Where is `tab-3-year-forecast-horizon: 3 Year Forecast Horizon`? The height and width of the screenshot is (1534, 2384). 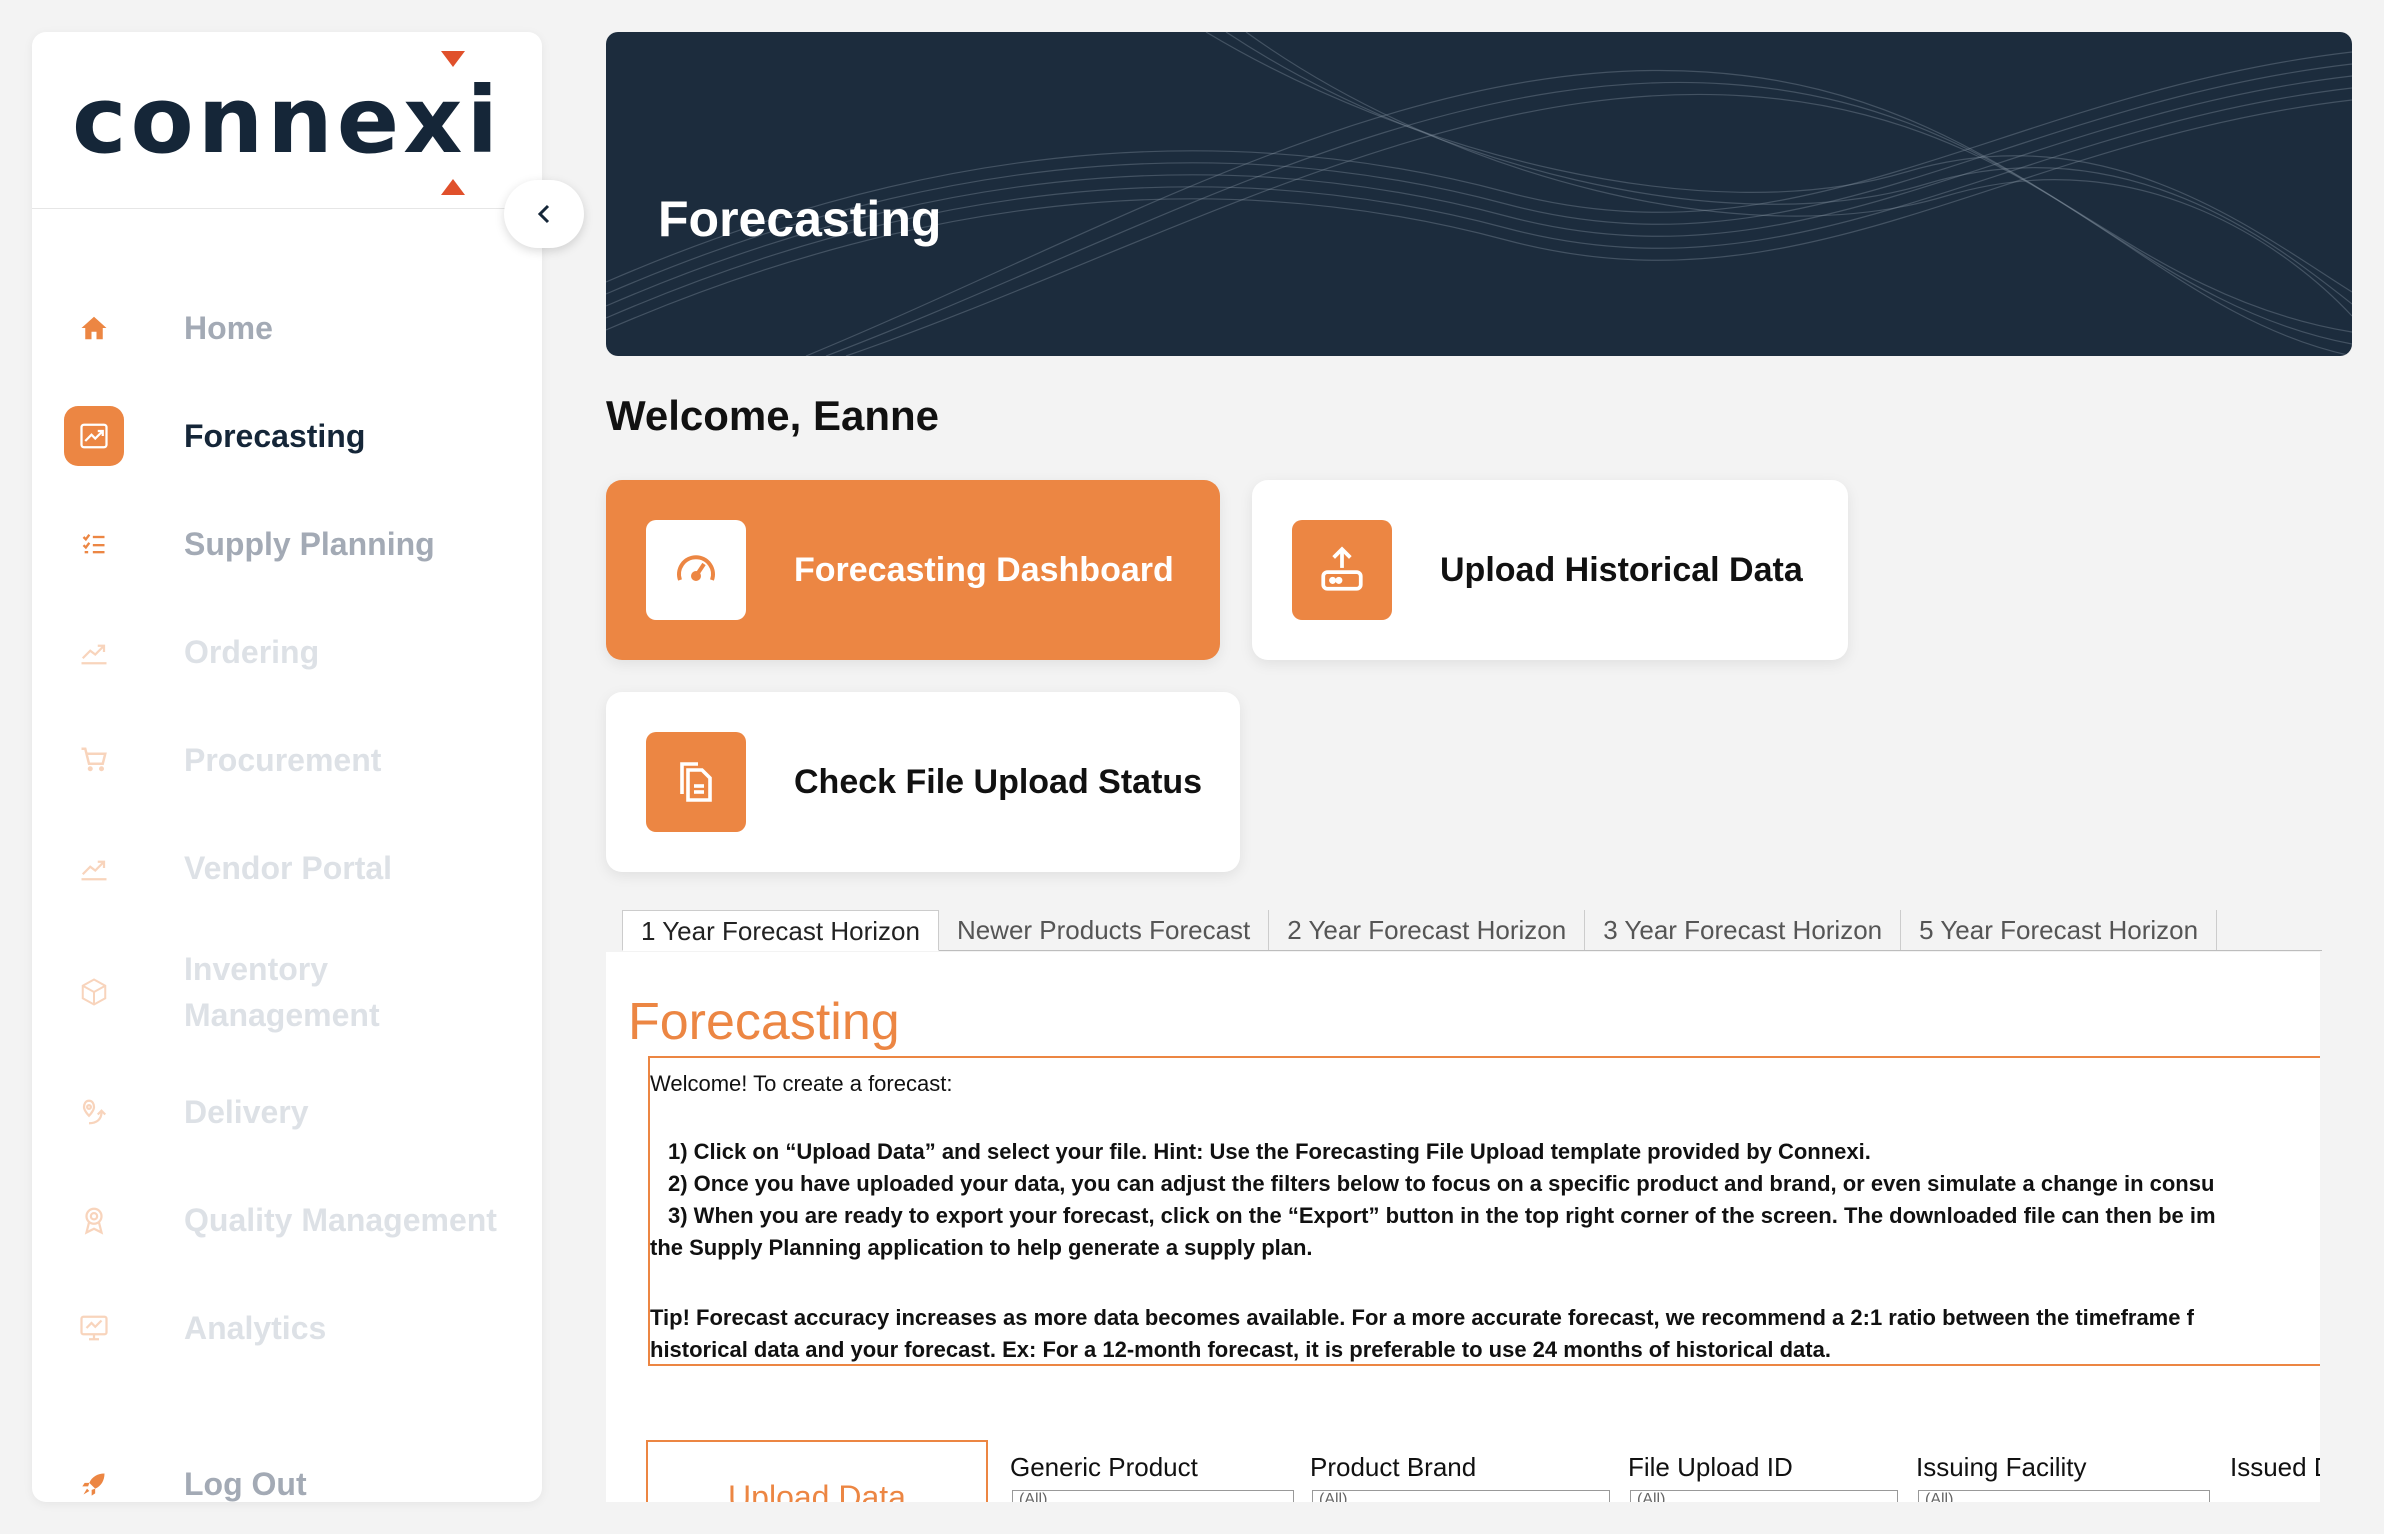 tab-3-year-forecast-horizon: 3 Year Forecast Horizon is located at coordinates (1743, 930).